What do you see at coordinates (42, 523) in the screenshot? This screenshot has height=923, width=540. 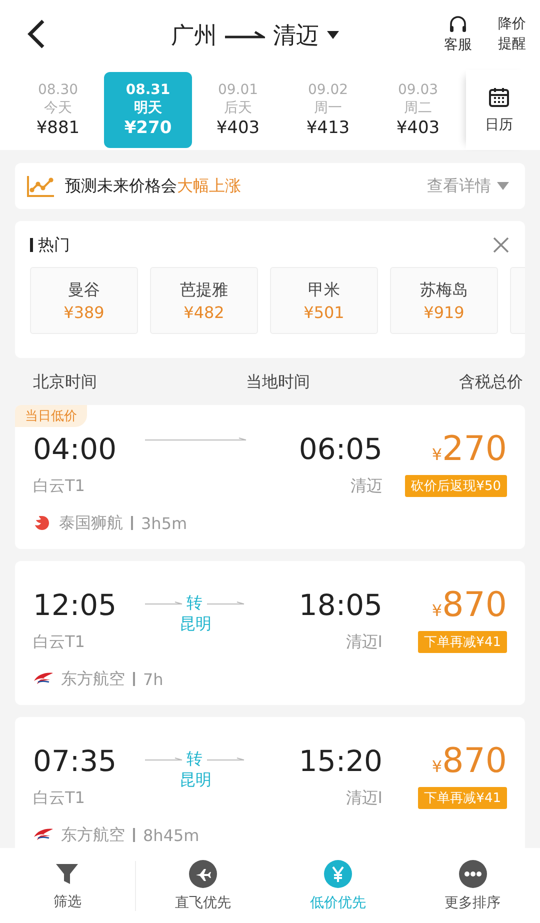 I see `bird-logo-icon` at bounding box center [42, 523].